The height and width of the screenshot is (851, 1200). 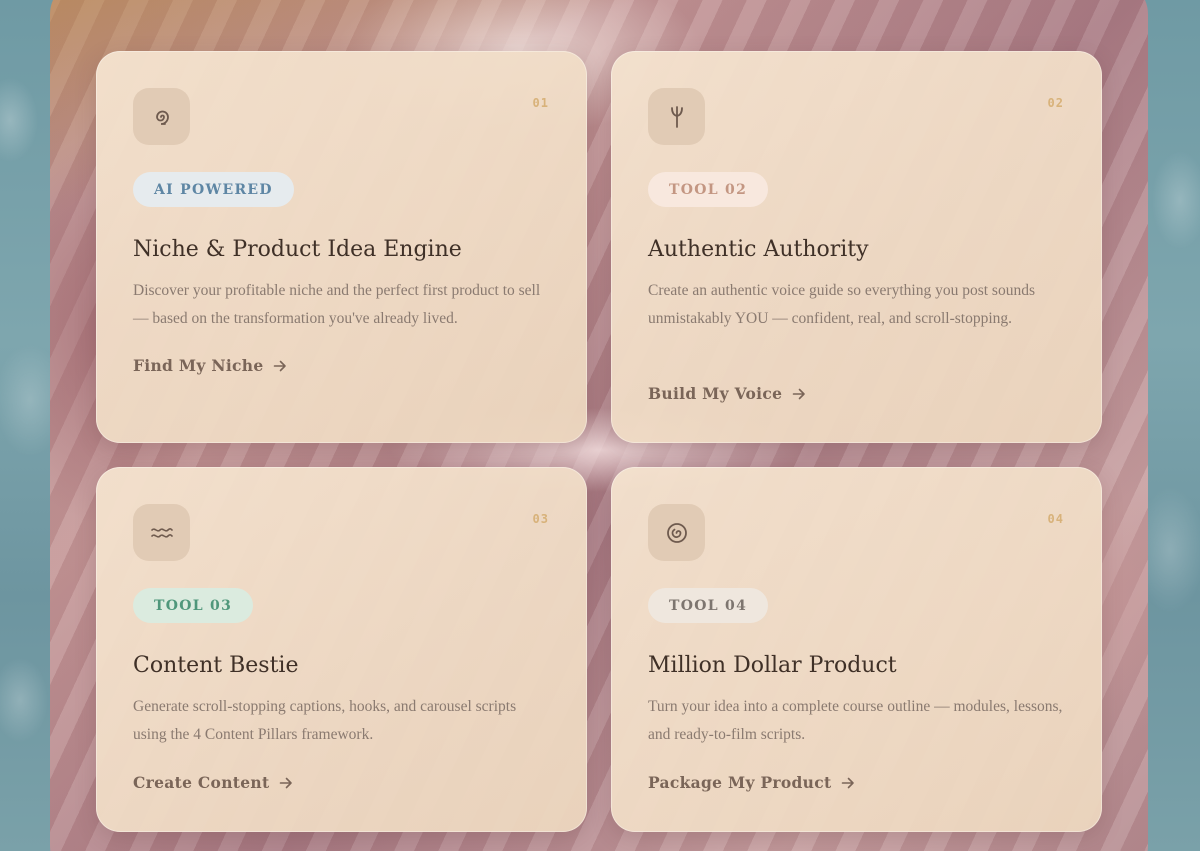 What do you see at coordinates (161, 116) in the screenshot?
I see `spiral-icon` at bounding box center [161, 116].